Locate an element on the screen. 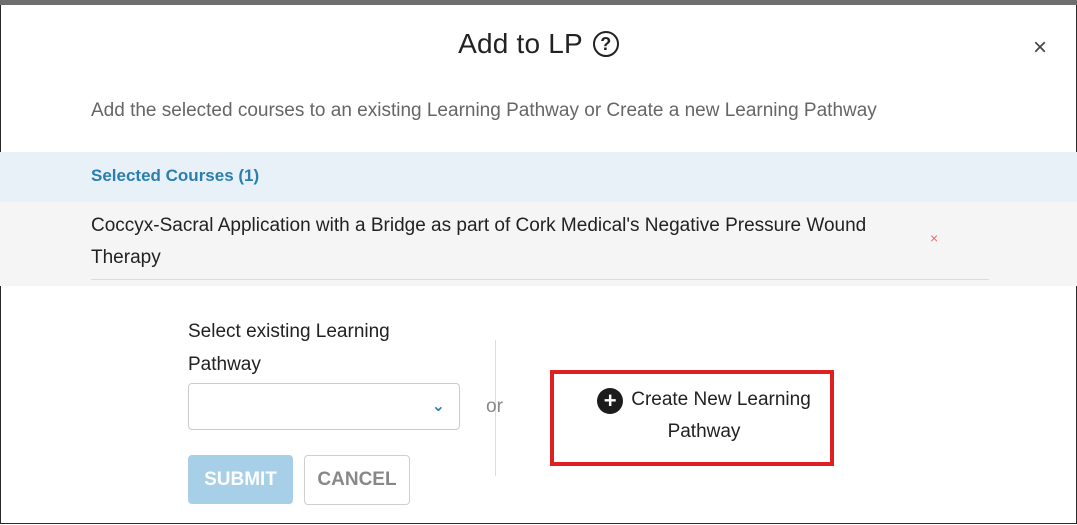  plus-circle-icon: + is located at coordinates (610, 401).